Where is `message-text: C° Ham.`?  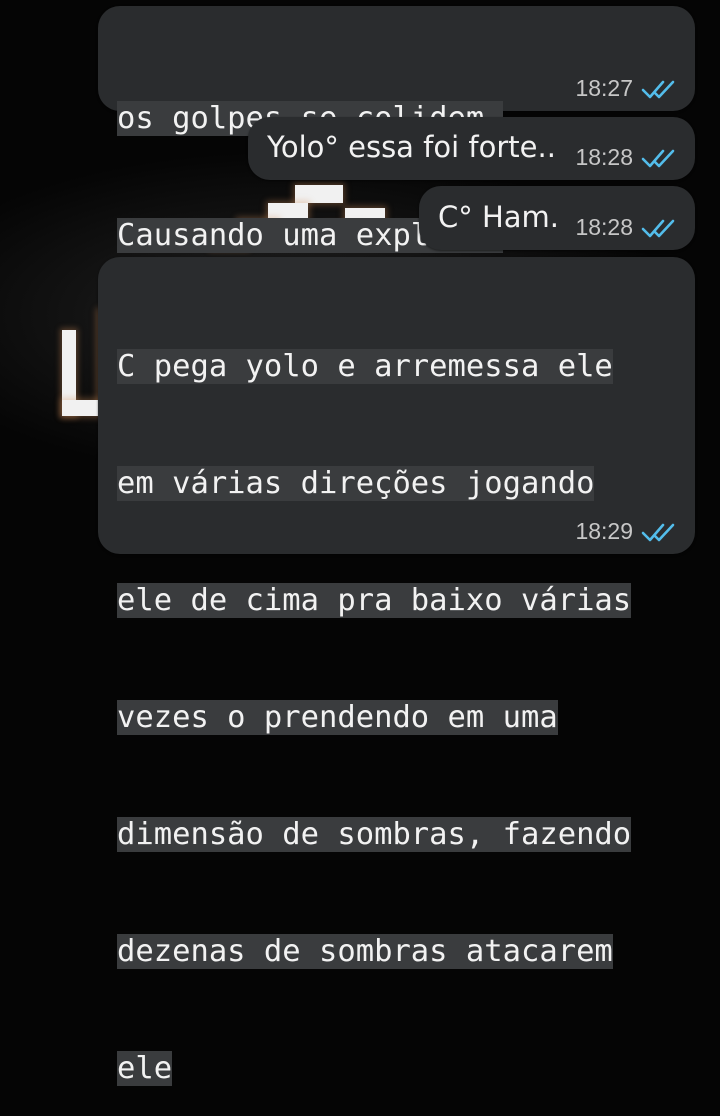 message-text: C° Ham. is located at coordinates (499, 217).